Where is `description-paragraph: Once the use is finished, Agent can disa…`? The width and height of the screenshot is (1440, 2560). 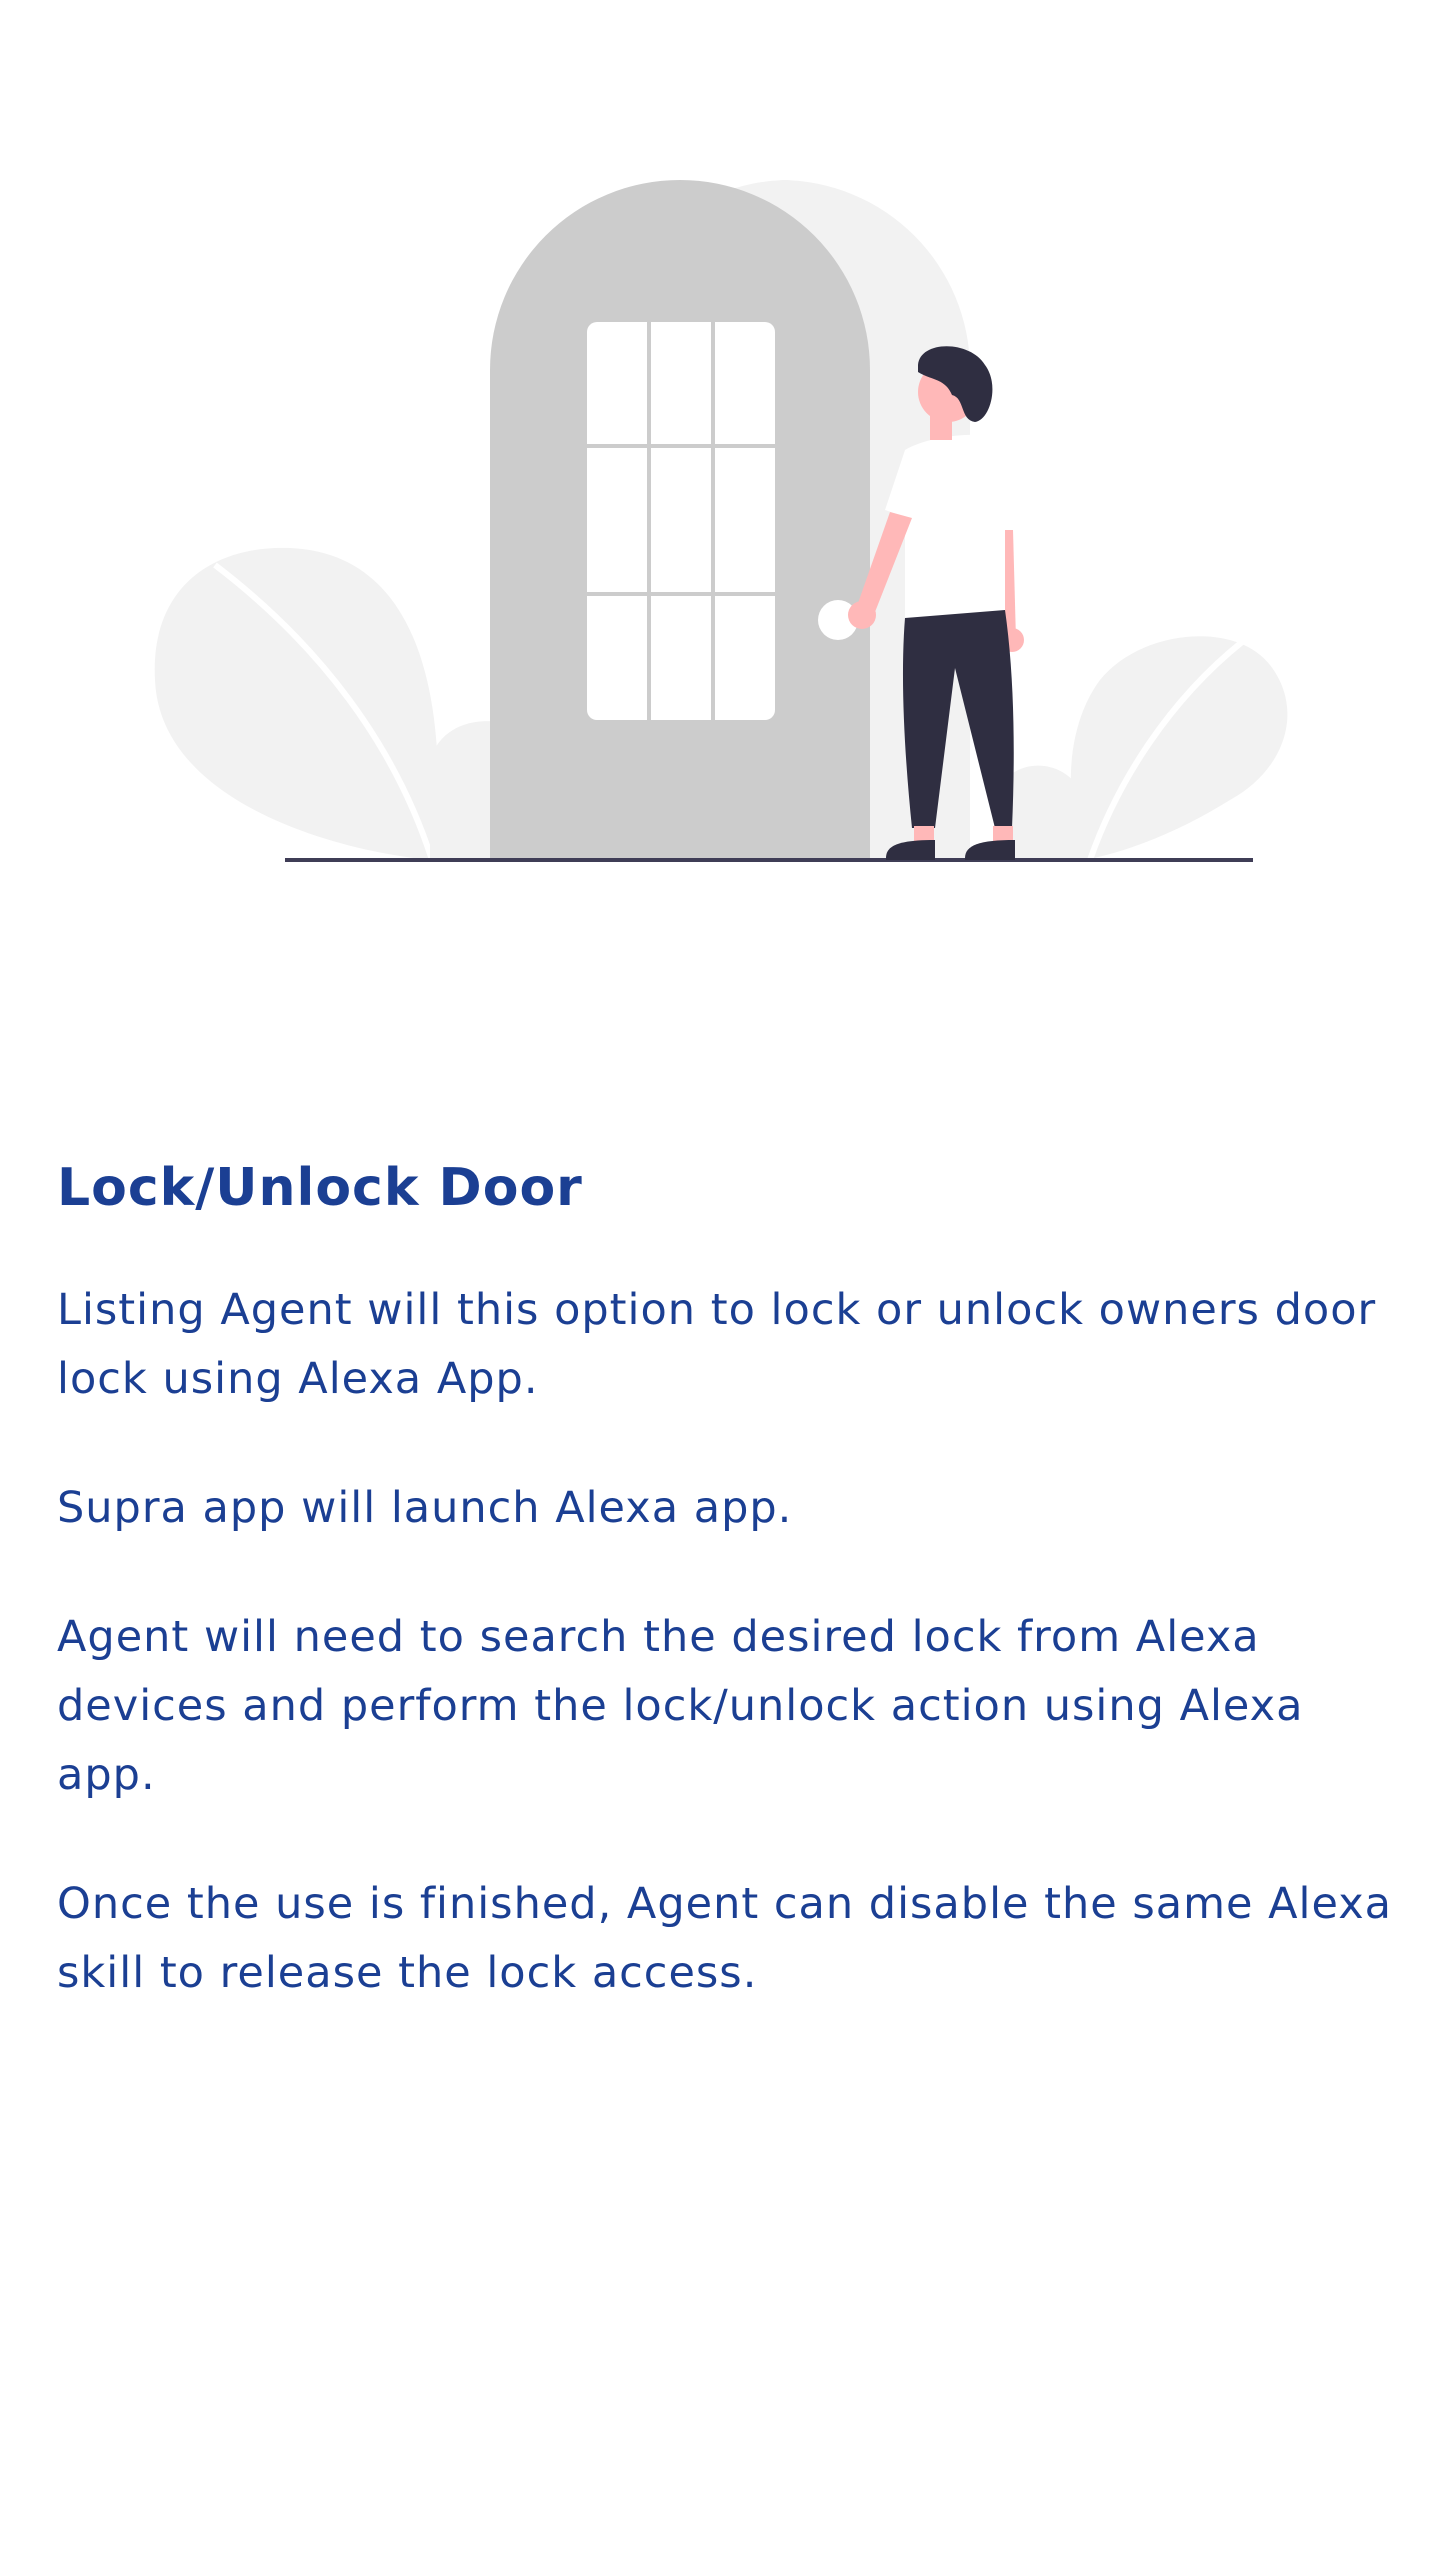 description-paragraph: Once the use is finished, Agent can disa… is located at coordinates (725, 1938).